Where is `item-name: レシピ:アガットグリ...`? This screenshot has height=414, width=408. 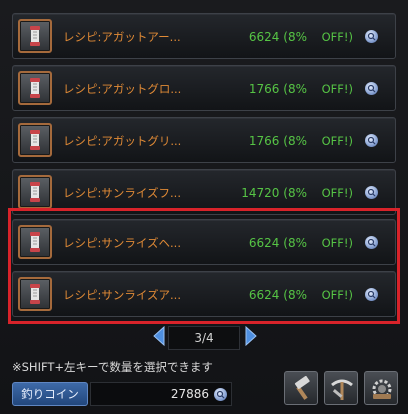 item-name: レシピ:アガットグリ... is located at coordinates (122, 141).